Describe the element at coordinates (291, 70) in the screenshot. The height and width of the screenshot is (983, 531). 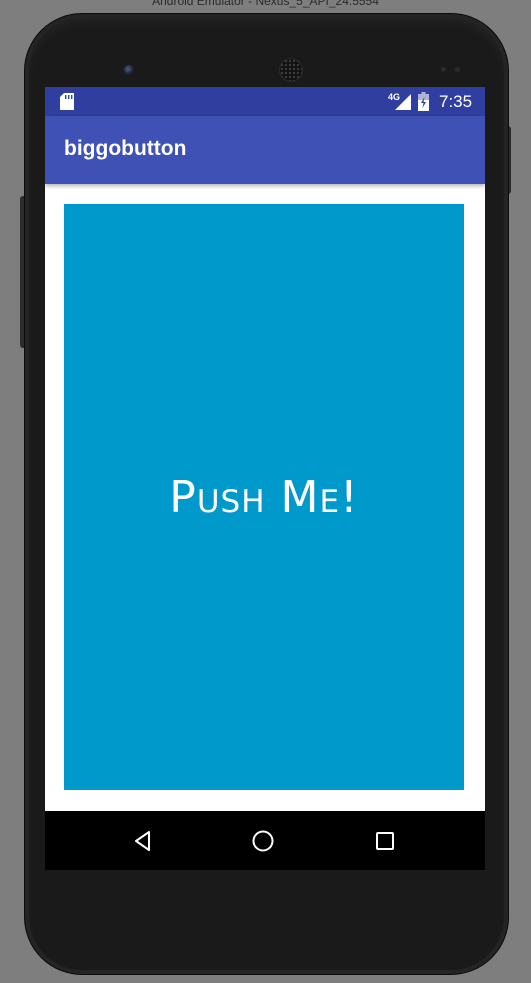
I see `earpiece-speaker-icon` at that location.